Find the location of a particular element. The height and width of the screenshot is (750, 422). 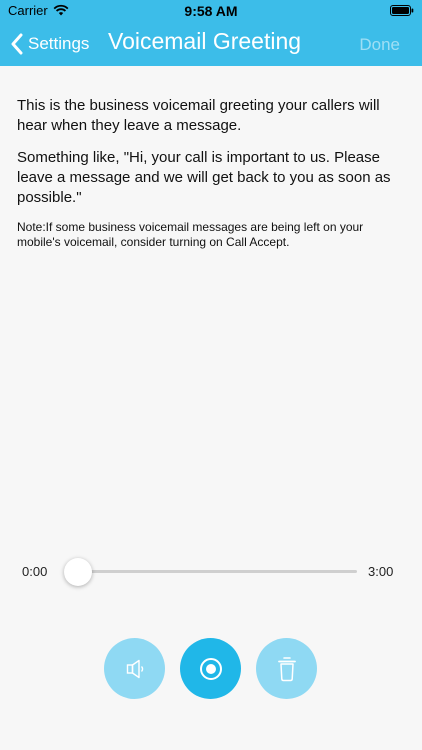

trash-icon is located at coordinates (286, 668).